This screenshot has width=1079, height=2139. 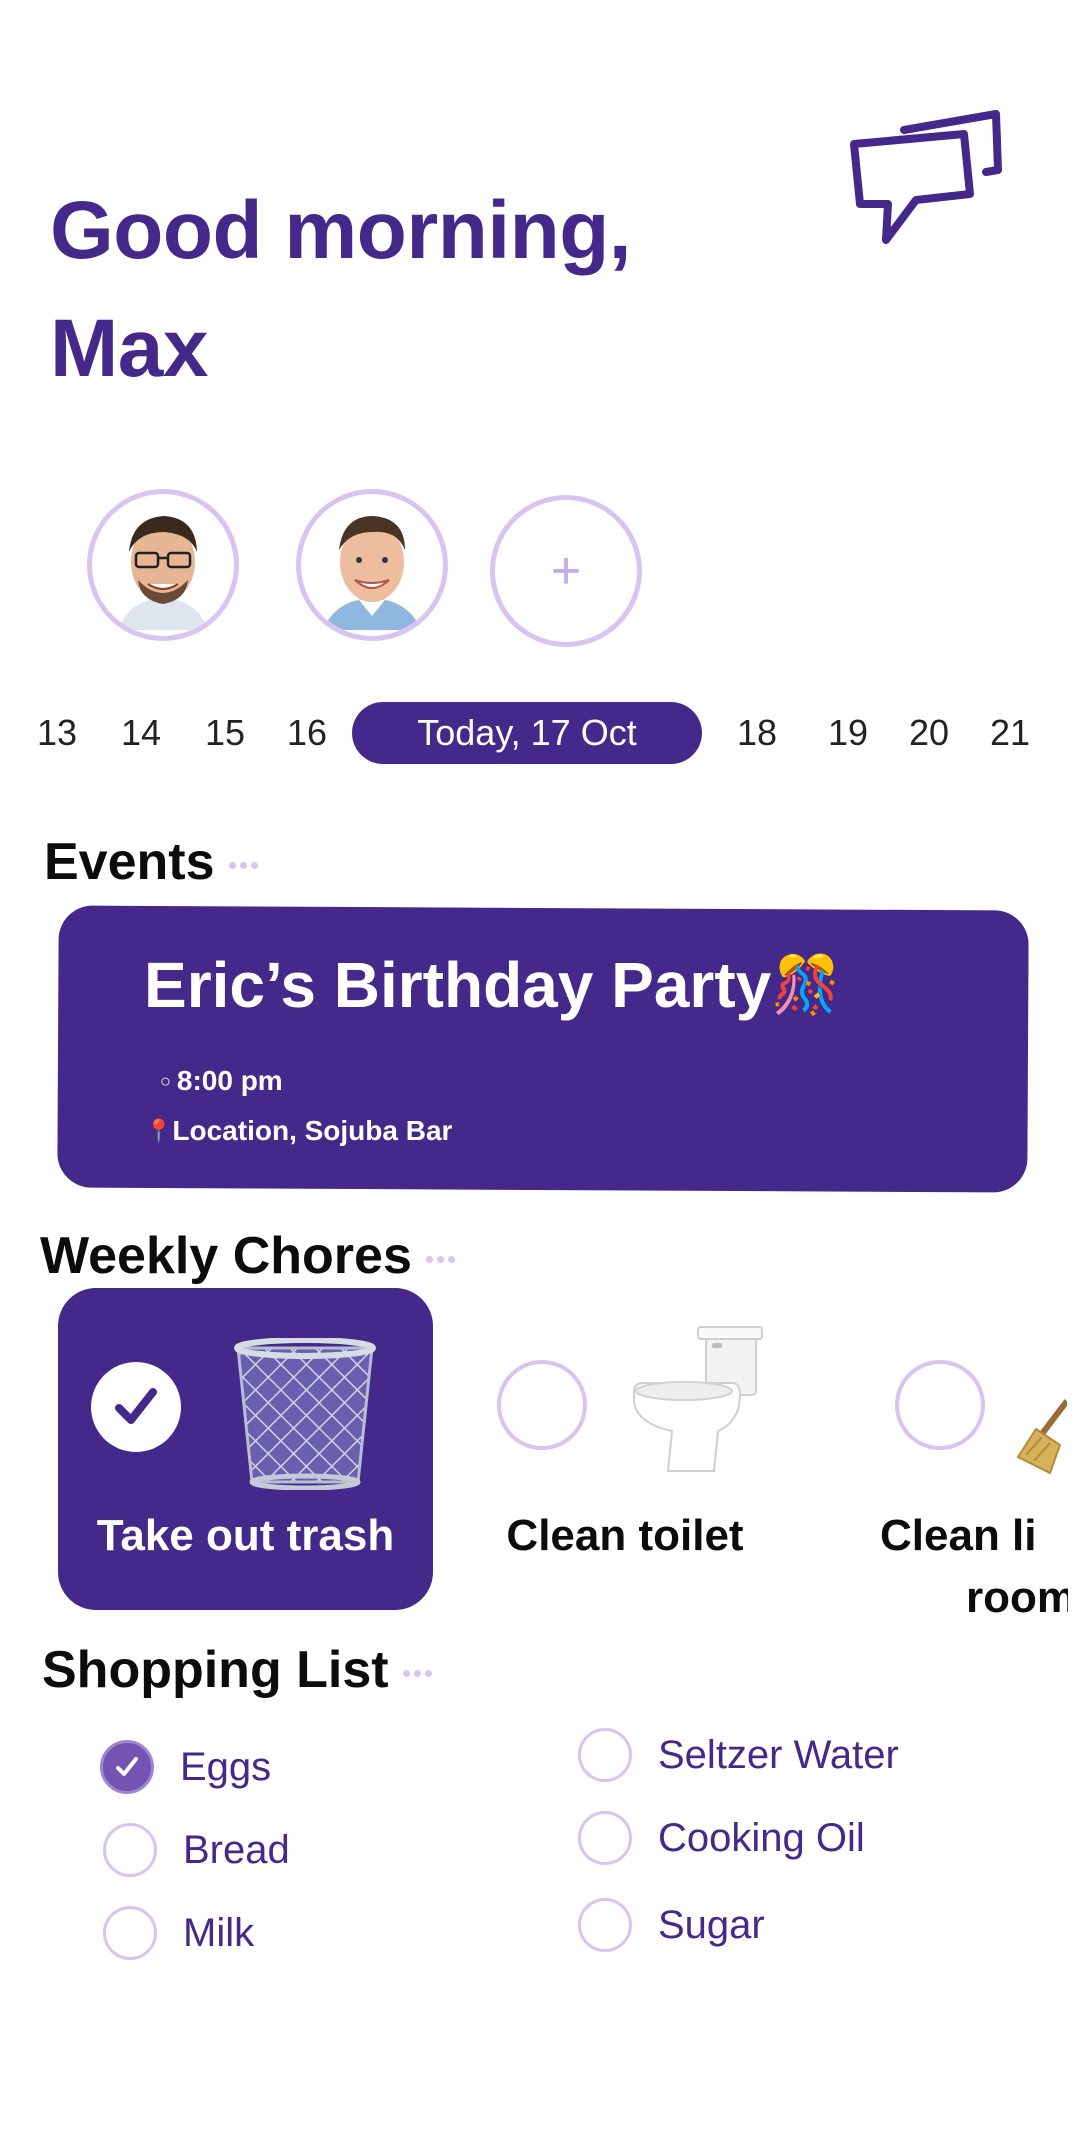 What do you see at coordinates (440, 1259) in the screenshot?
I see `chores-more-icon` at bounding box center [440, 1259].